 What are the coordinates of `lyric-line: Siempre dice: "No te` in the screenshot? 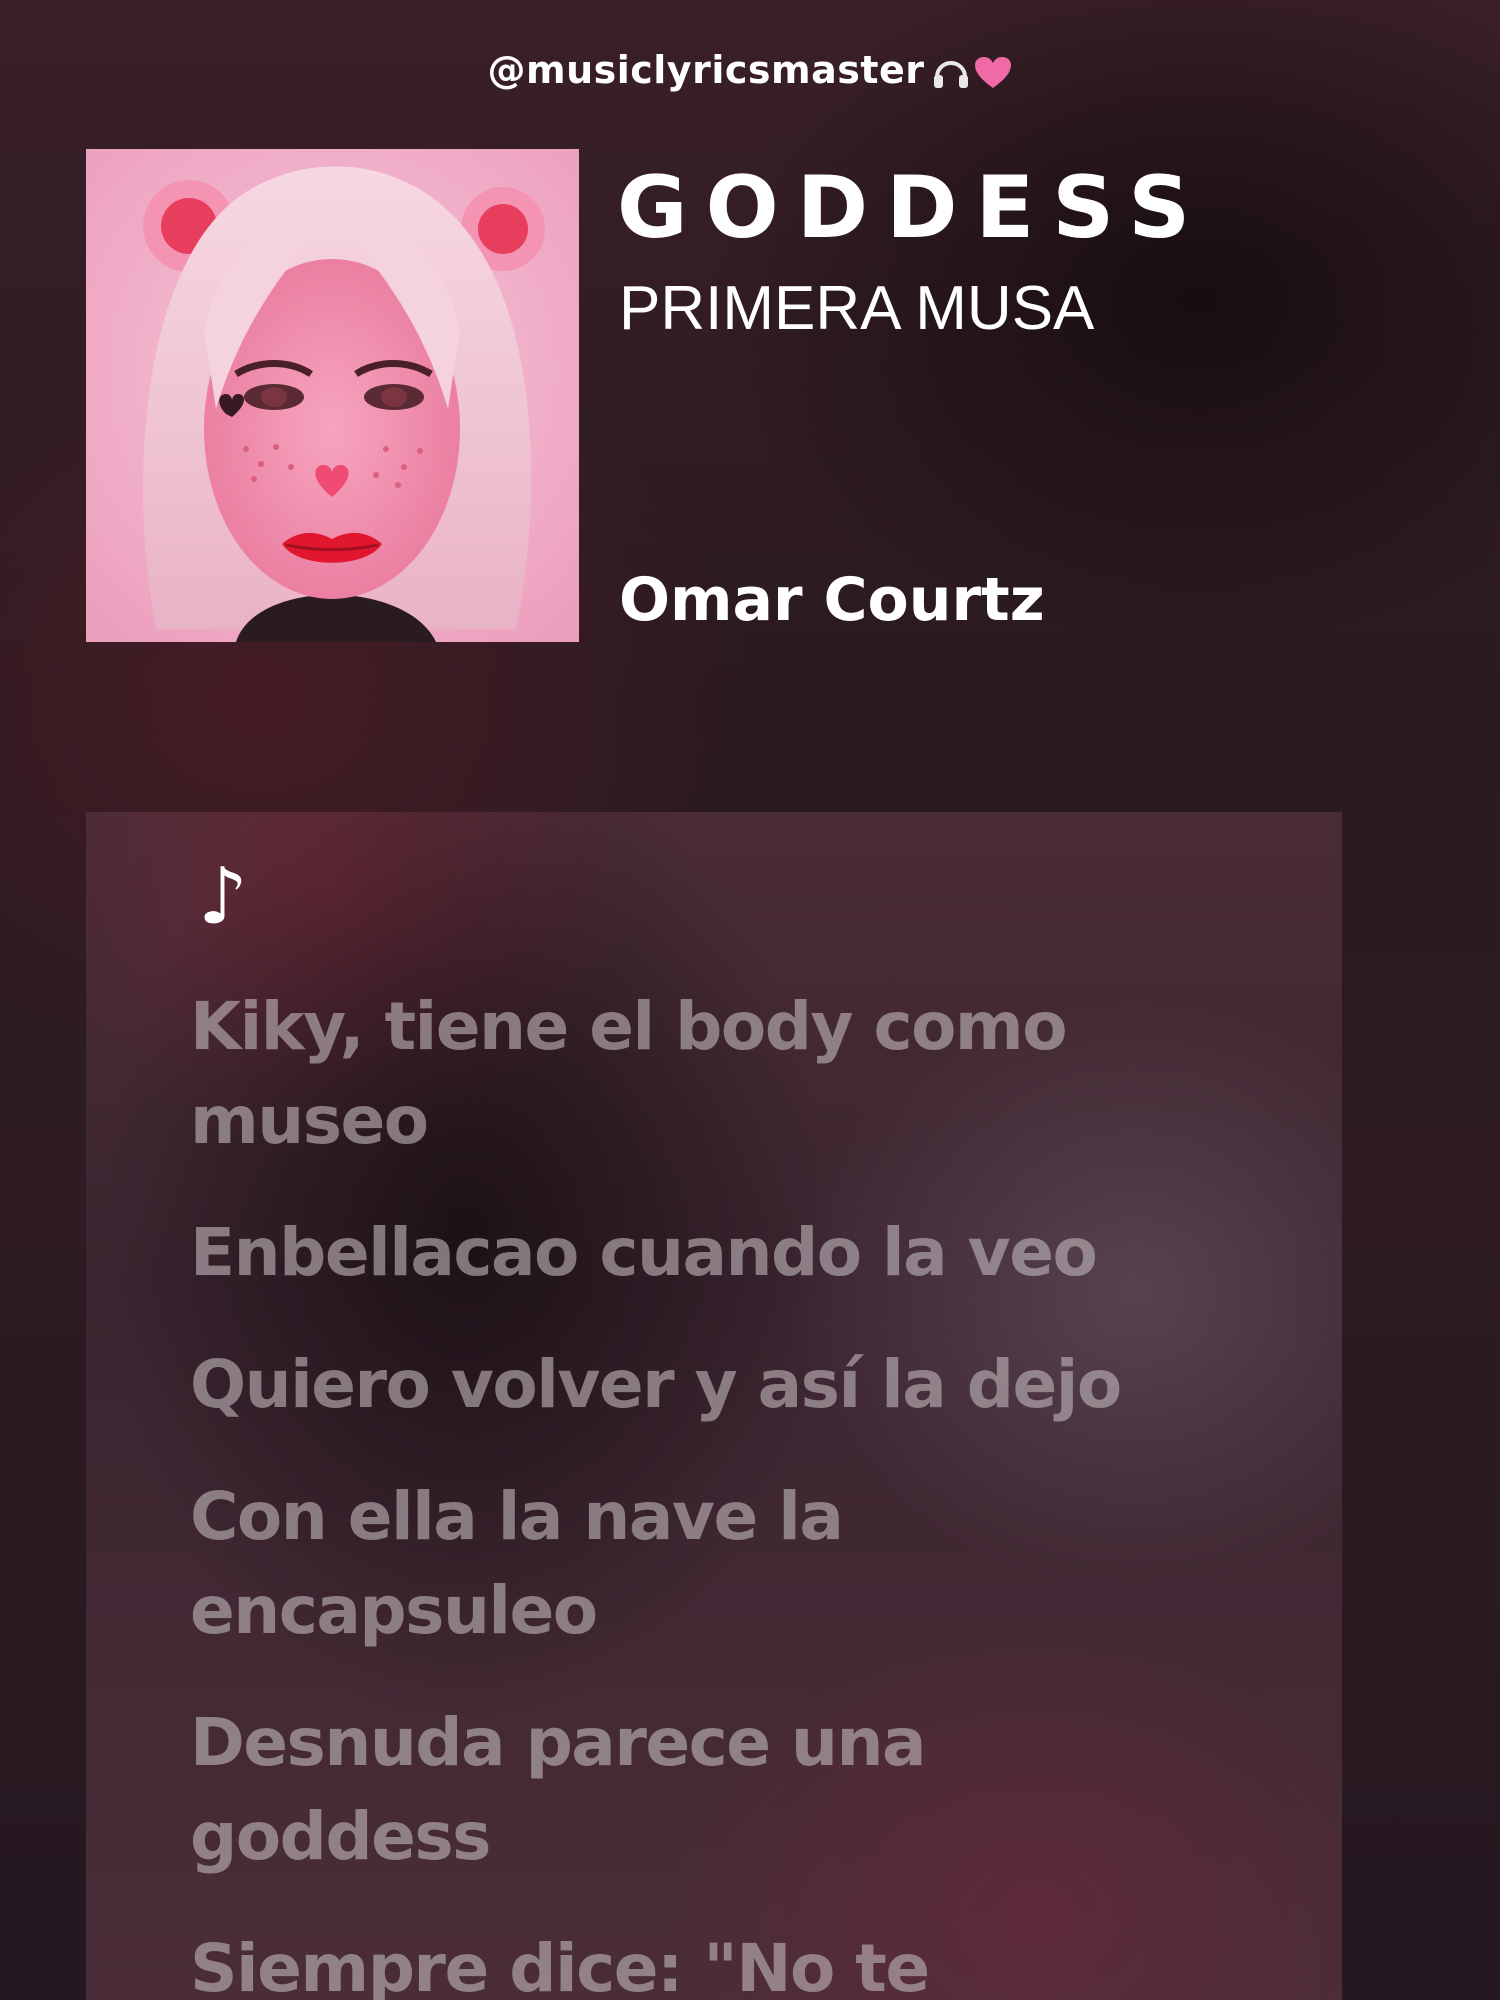 It's located at (715, 1961).